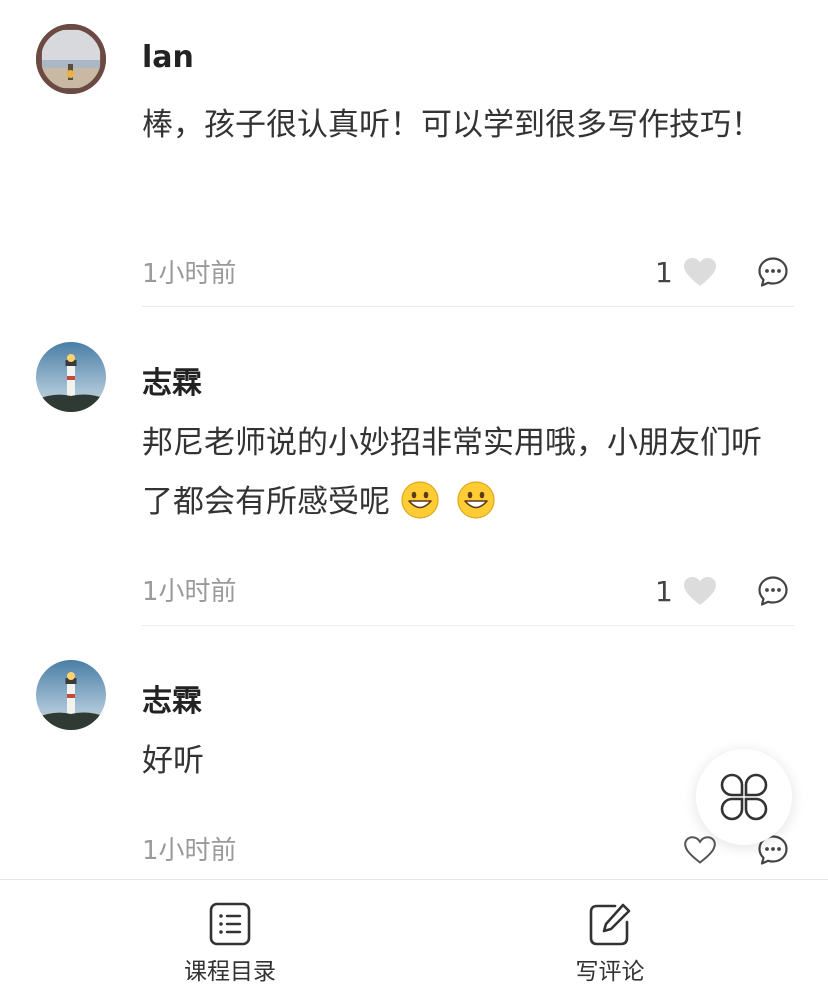 The height and width of the screenshot is (1000, 828). Describe the element at coordinates (610, 972) in the screenshot. I see `write-comment-label: 写评论` at that location.